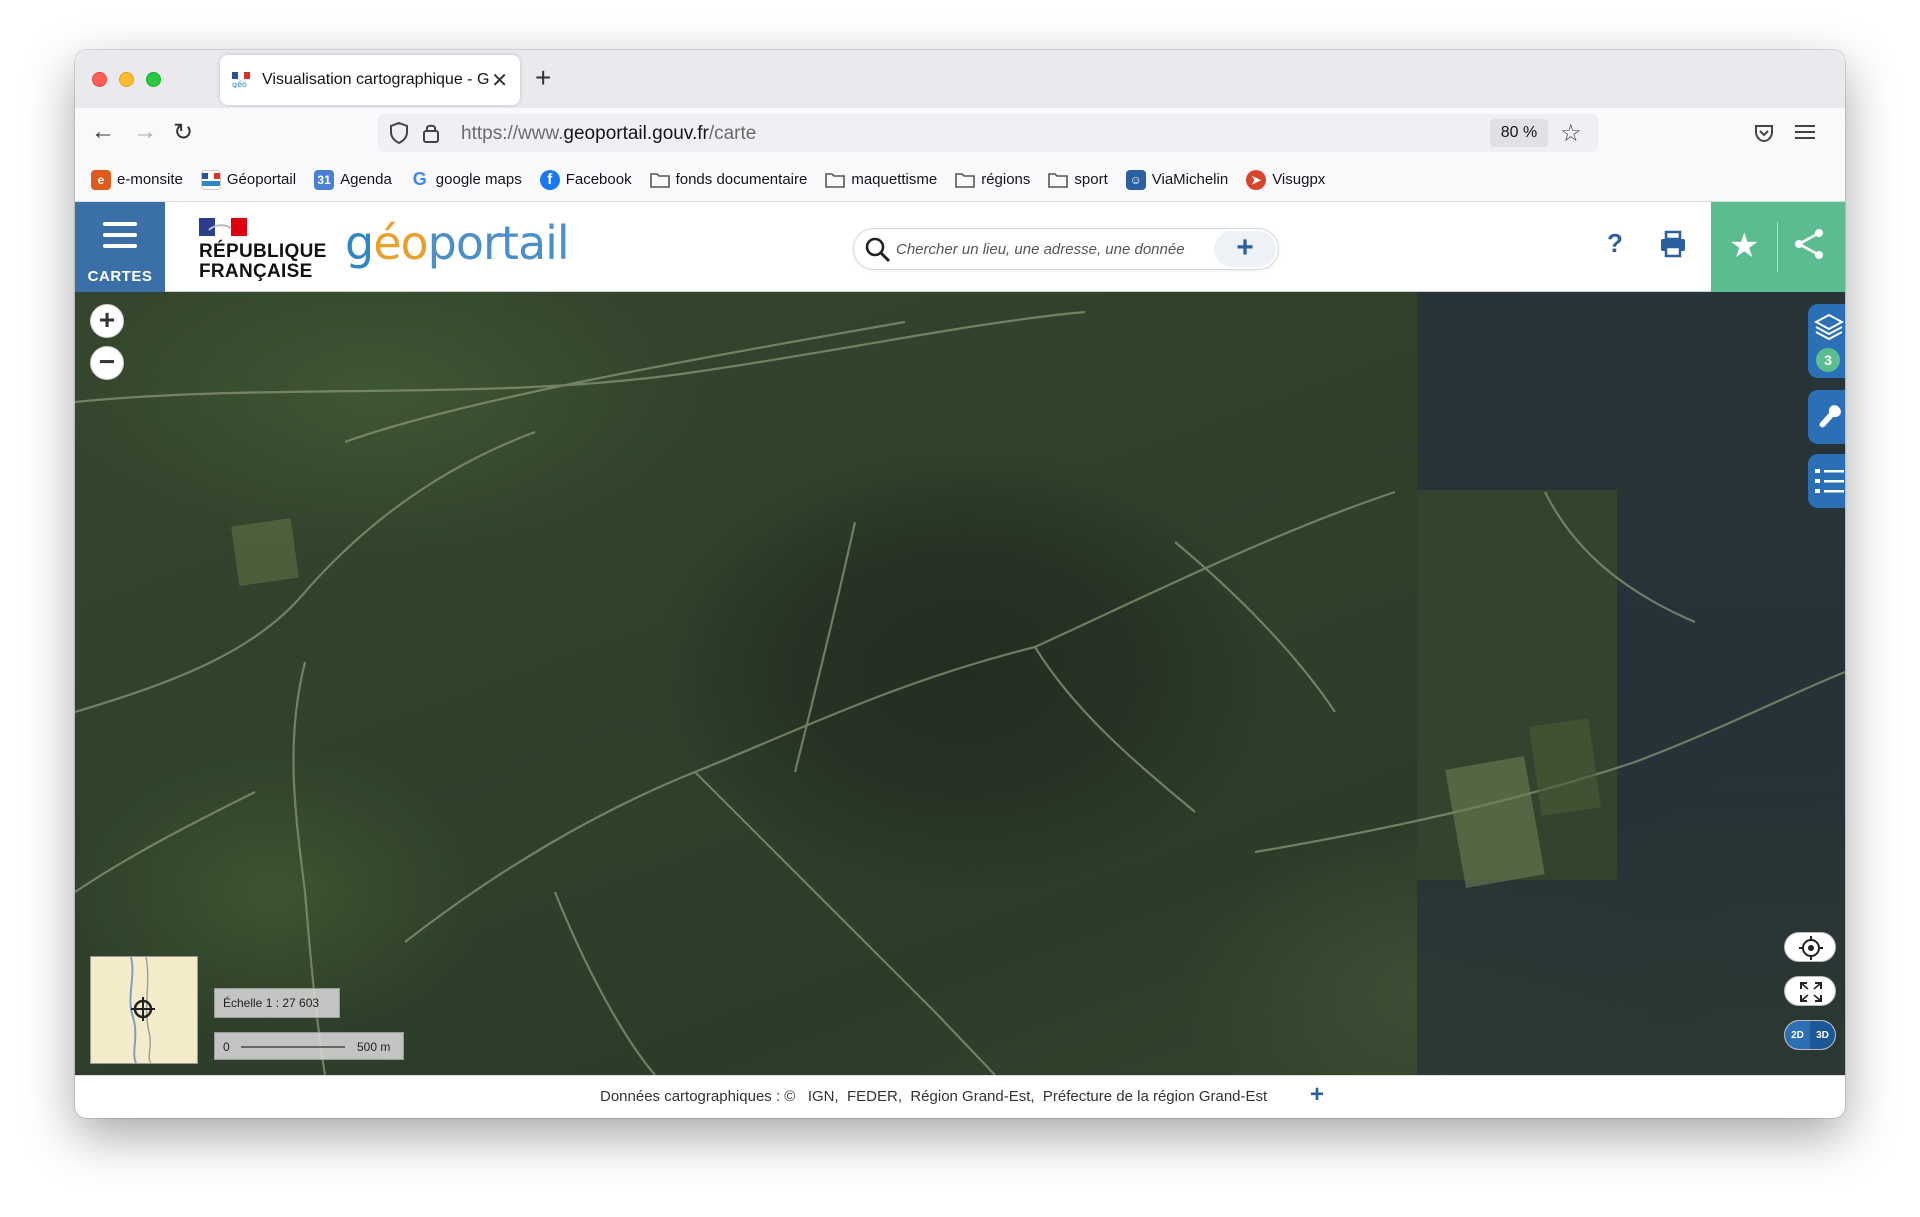 The height and width of the screenshot is (1217, 1920). I want to click on search-input, so click(1046, 249).